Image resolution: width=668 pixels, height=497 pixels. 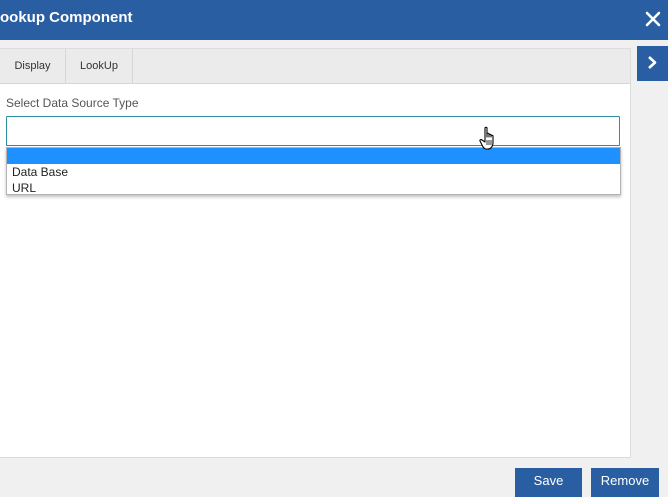 I want to click on dropdown-option-url: URL, so click(x=313, y=188).